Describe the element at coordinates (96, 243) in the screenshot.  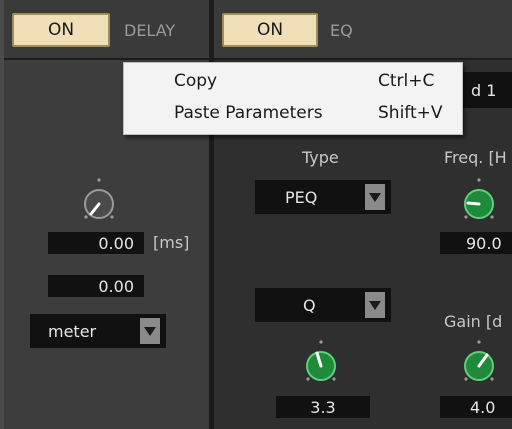
I see `delay-value-field: 0.00` at that location.